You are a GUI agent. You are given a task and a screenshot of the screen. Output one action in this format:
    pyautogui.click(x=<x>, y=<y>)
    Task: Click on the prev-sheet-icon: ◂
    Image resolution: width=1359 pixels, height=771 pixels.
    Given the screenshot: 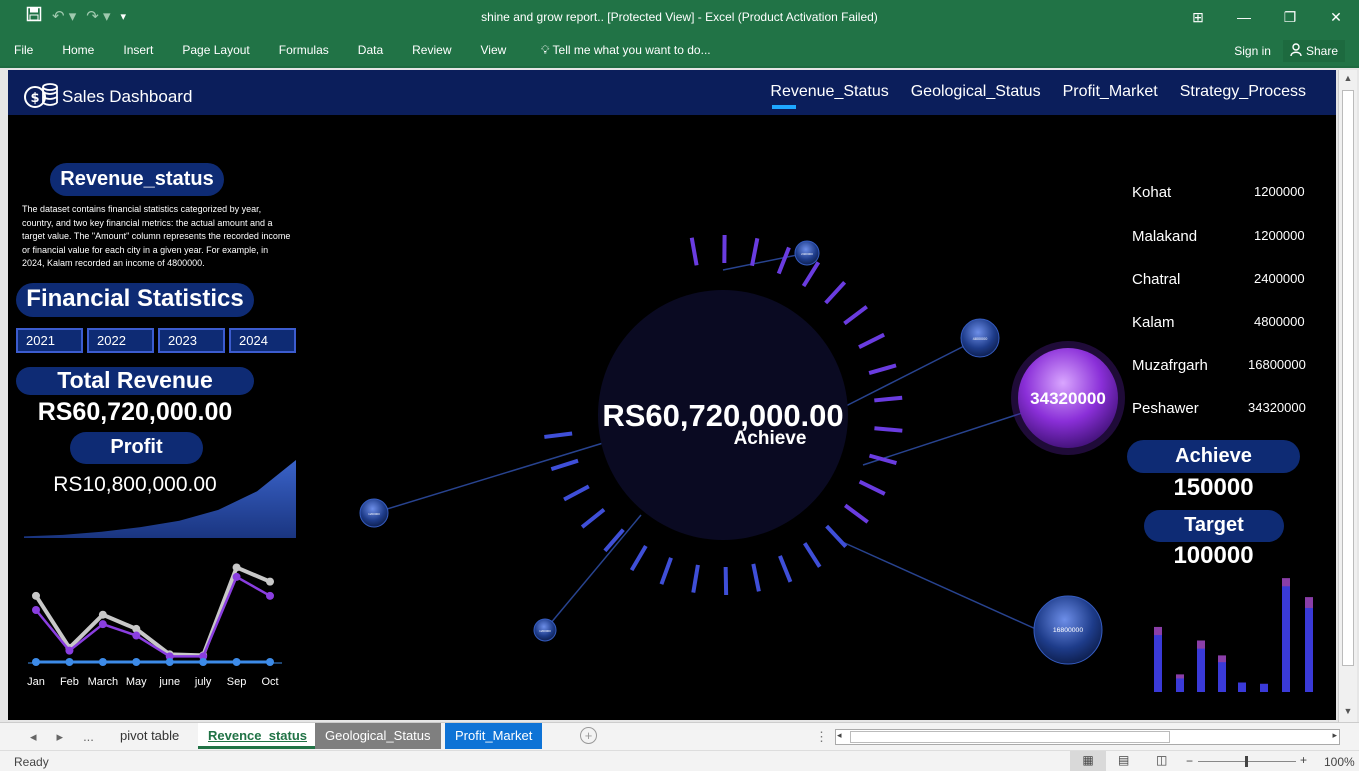 What is the action you would take?
    pyautogui.click(x=33, y=737)
    